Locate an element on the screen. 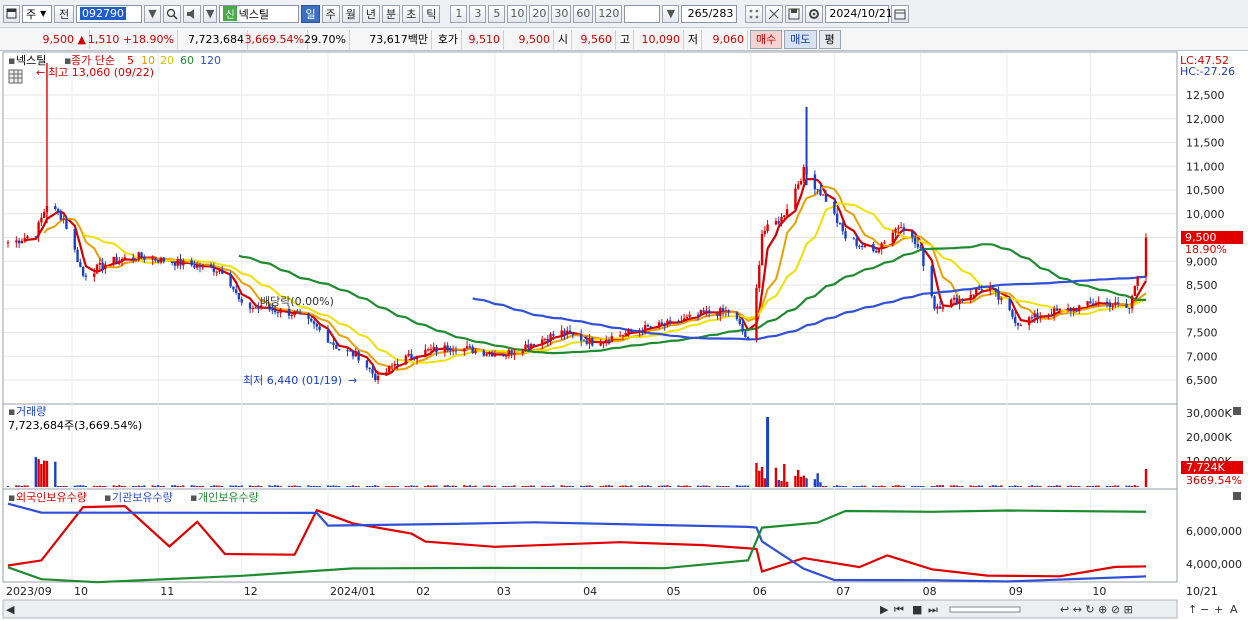 This screenshot has width=1248, height=621. interval-60: 60 is located at coordinates (583, 13).